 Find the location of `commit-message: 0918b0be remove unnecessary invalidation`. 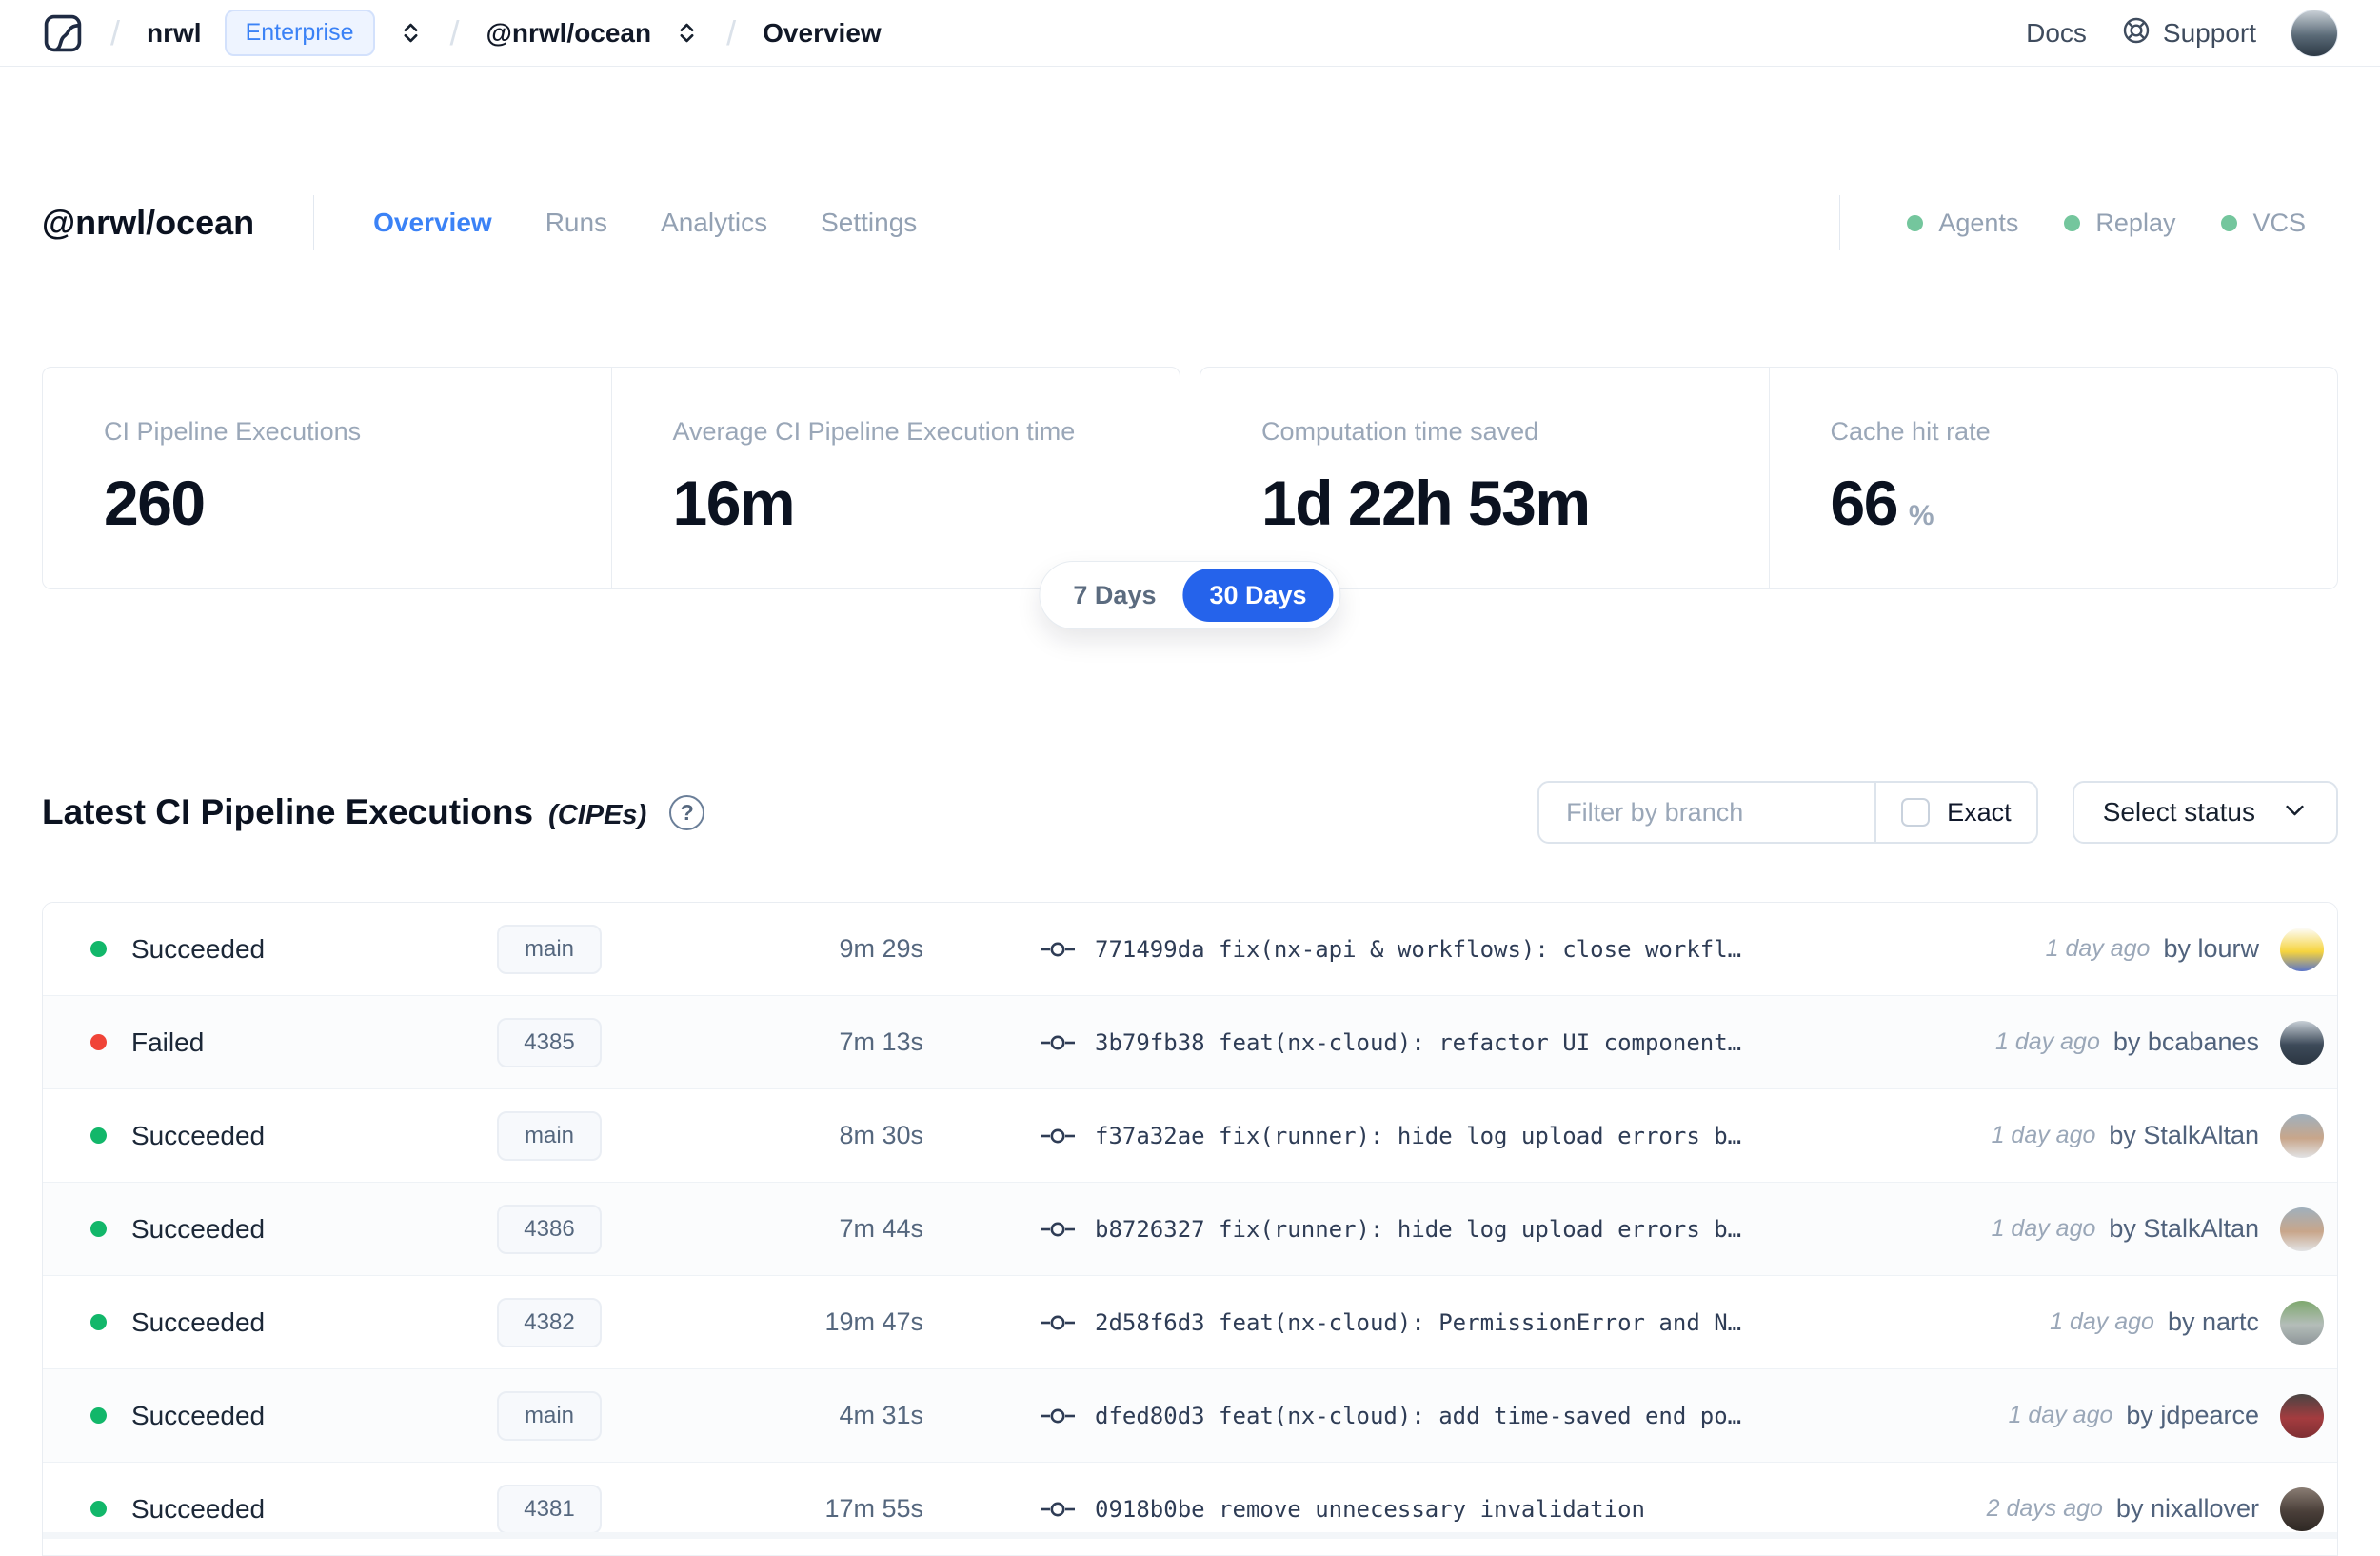

commit-message: 0918b0be remove unnecessary invalidation is located at coordinates (1370, 1510).